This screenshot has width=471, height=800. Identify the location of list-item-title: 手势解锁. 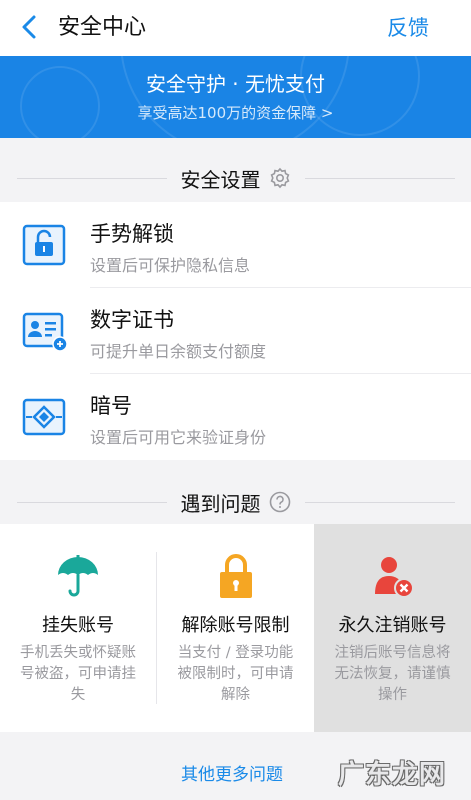
(132, 234).